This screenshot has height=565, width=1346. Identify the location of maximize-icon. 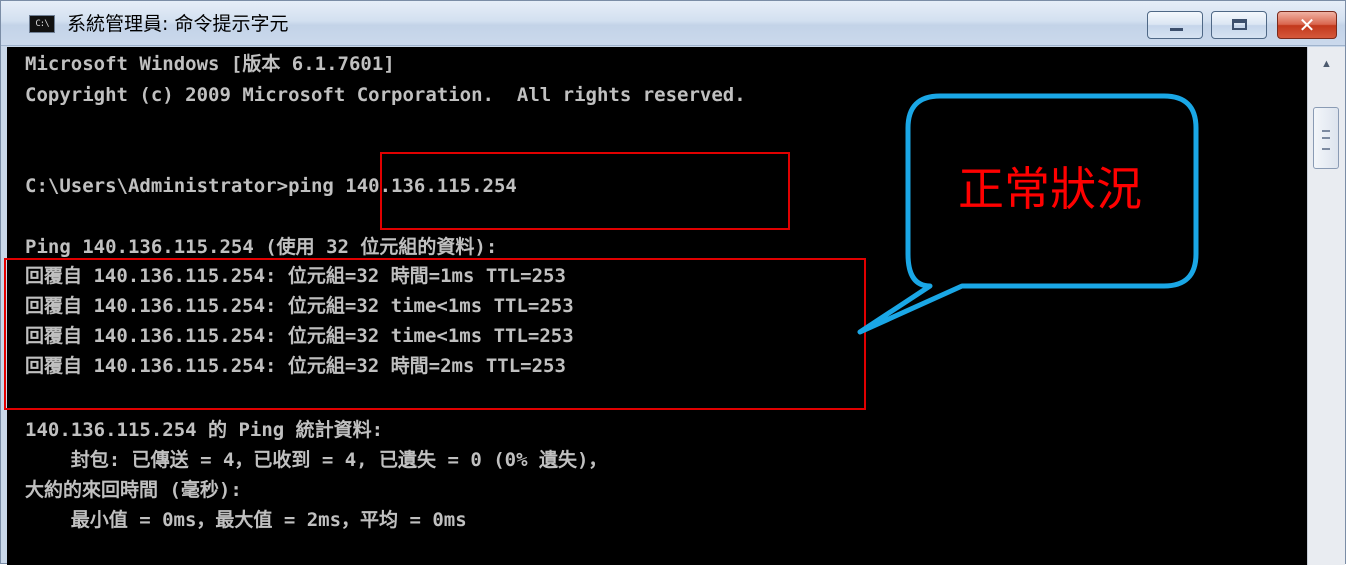
(1239, 24).